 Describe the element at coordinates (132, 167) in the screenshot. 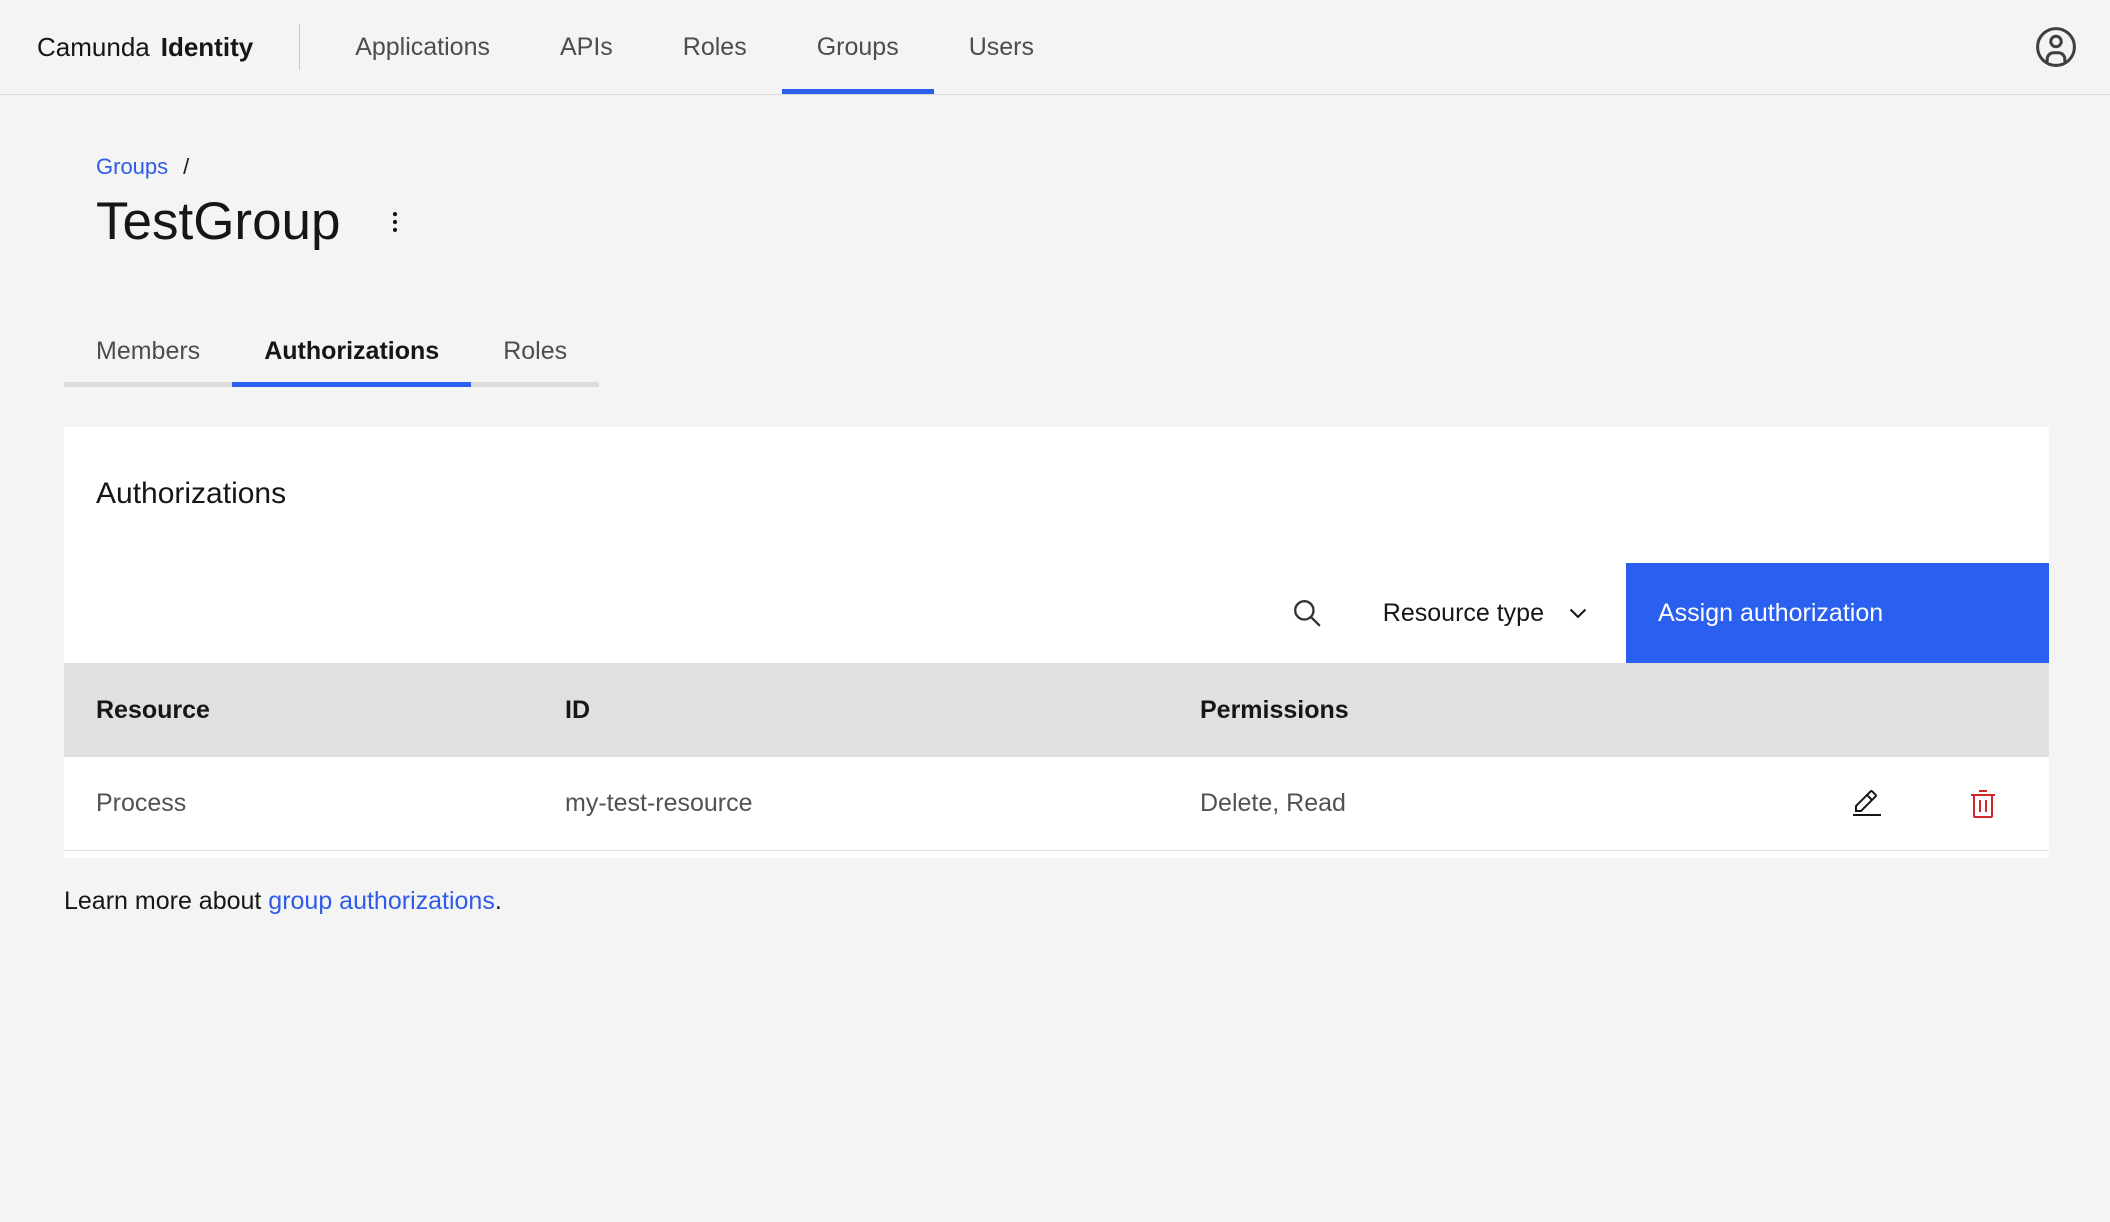

I see `breadcrumb-groups-link: Groups` at that location.